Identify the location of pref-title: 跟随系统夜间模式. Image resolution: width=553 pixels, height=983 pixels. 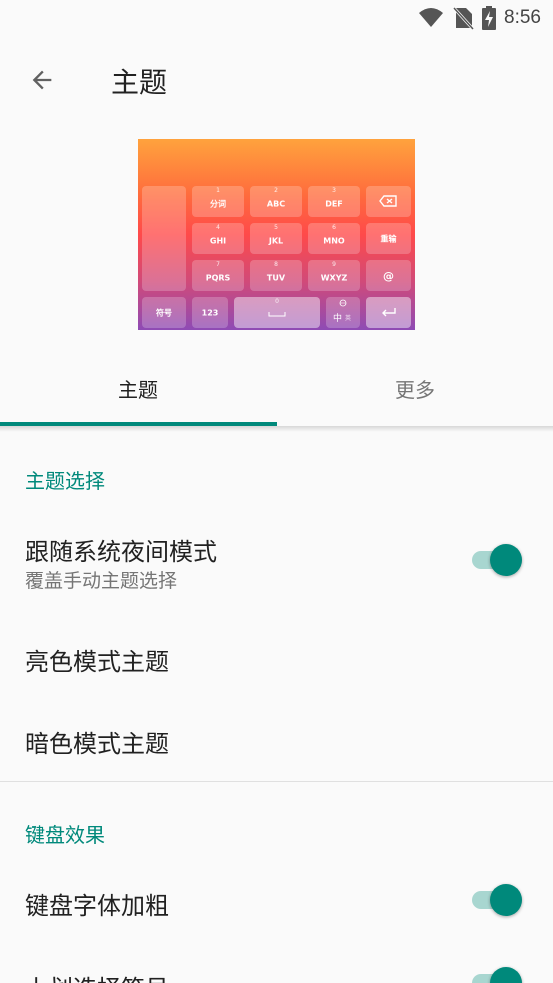
(121, 552).